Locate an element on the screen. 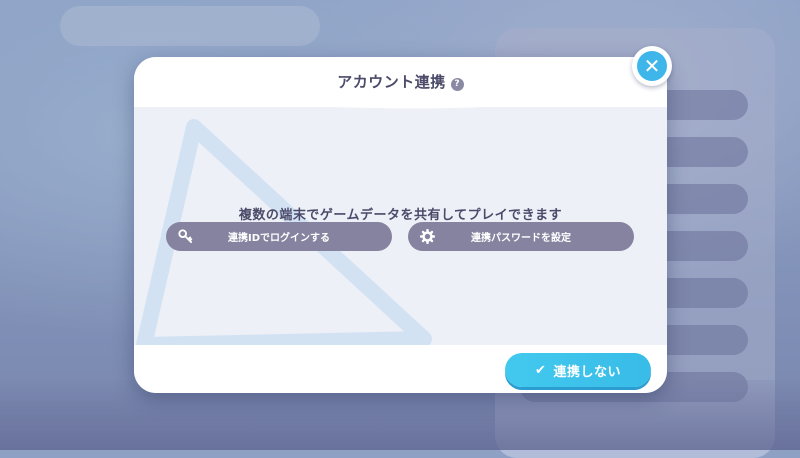 The image size is (800, 458). close-icon: ✕ is located at coordinates (652, 66).